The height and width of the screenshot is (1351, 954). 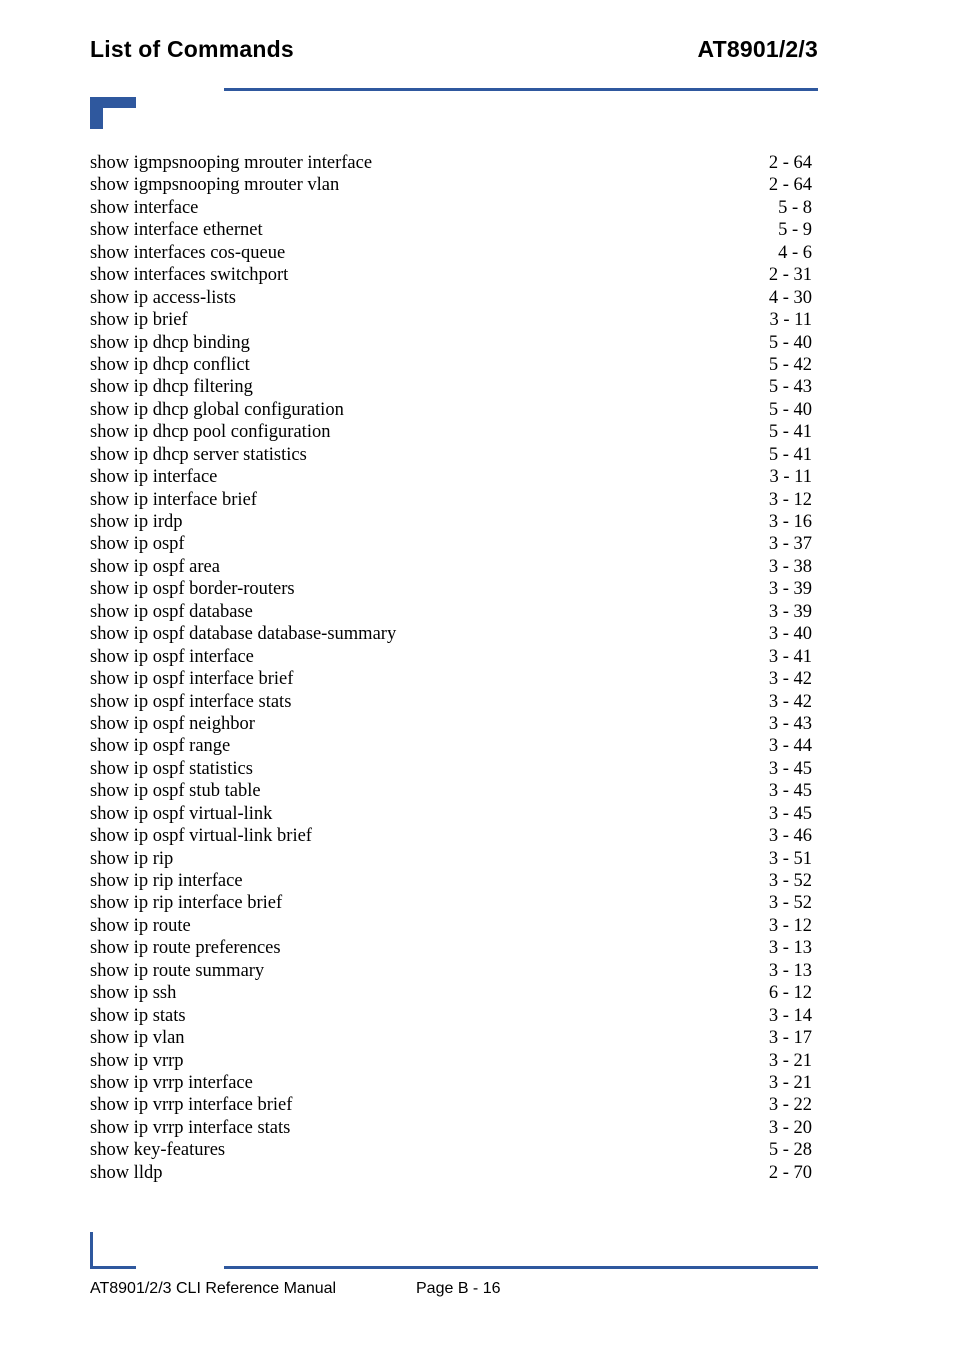 I want to click on index-entry-command: show ip ospf virtual-link, so click(x=181, y=813).